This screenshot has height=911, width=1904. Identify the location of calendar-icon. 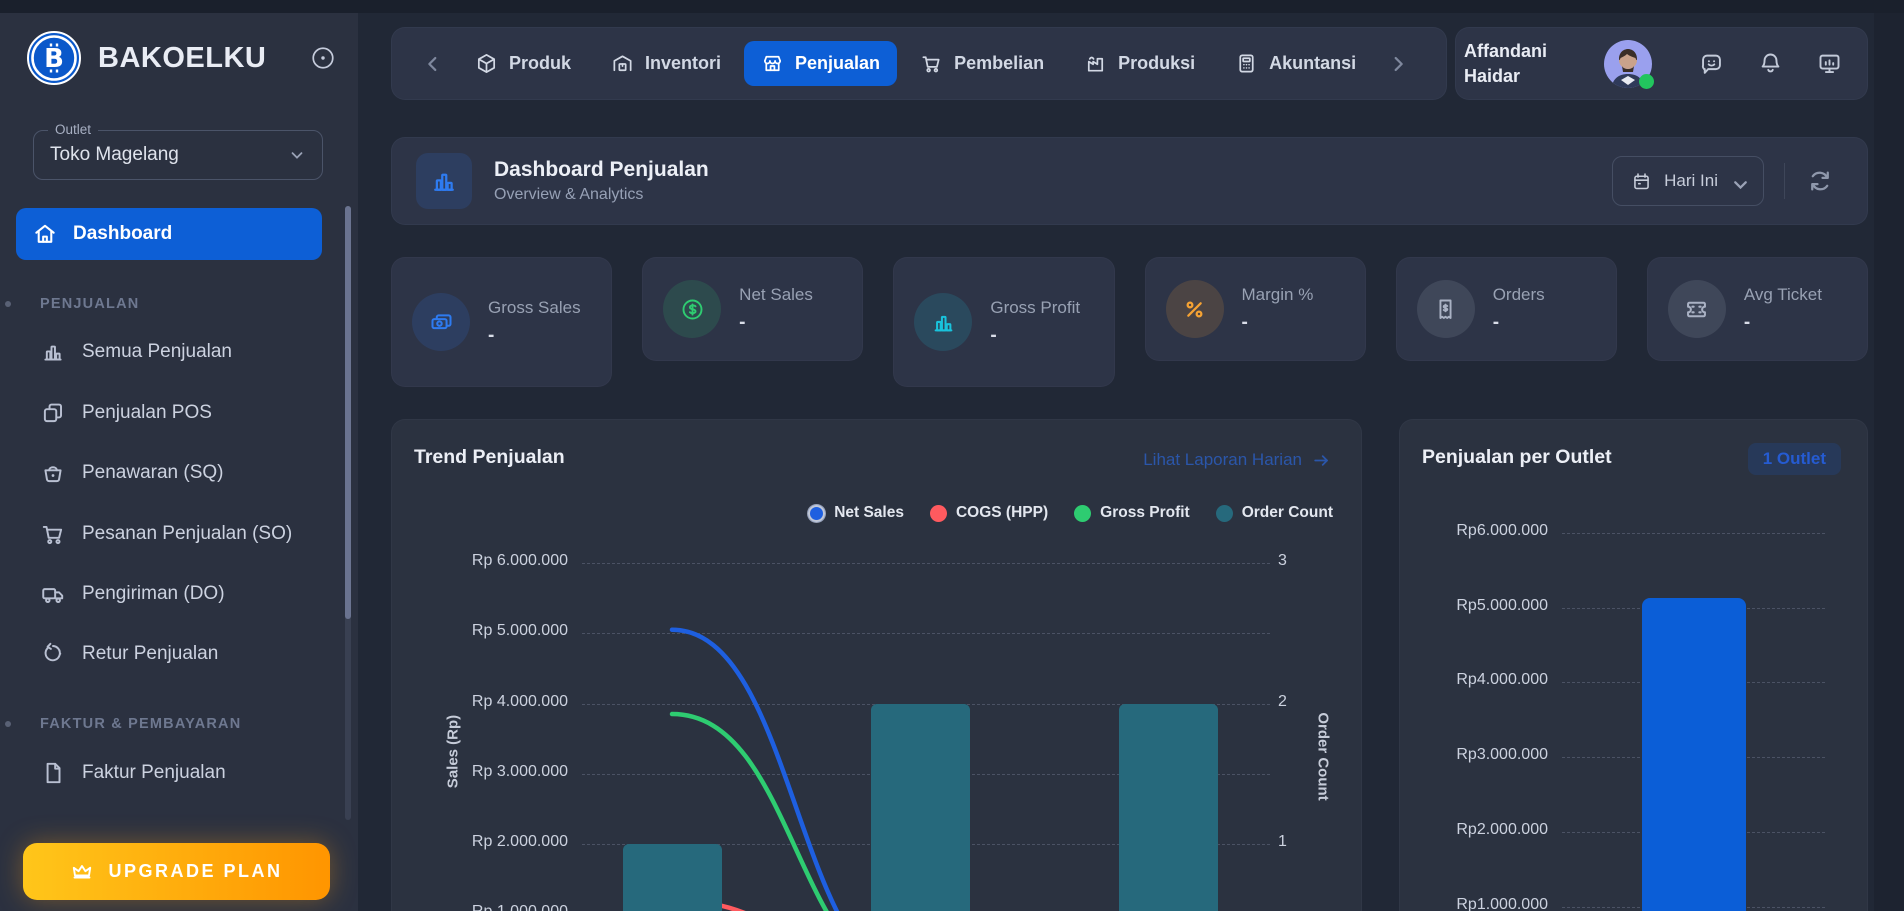
(1641, 181).